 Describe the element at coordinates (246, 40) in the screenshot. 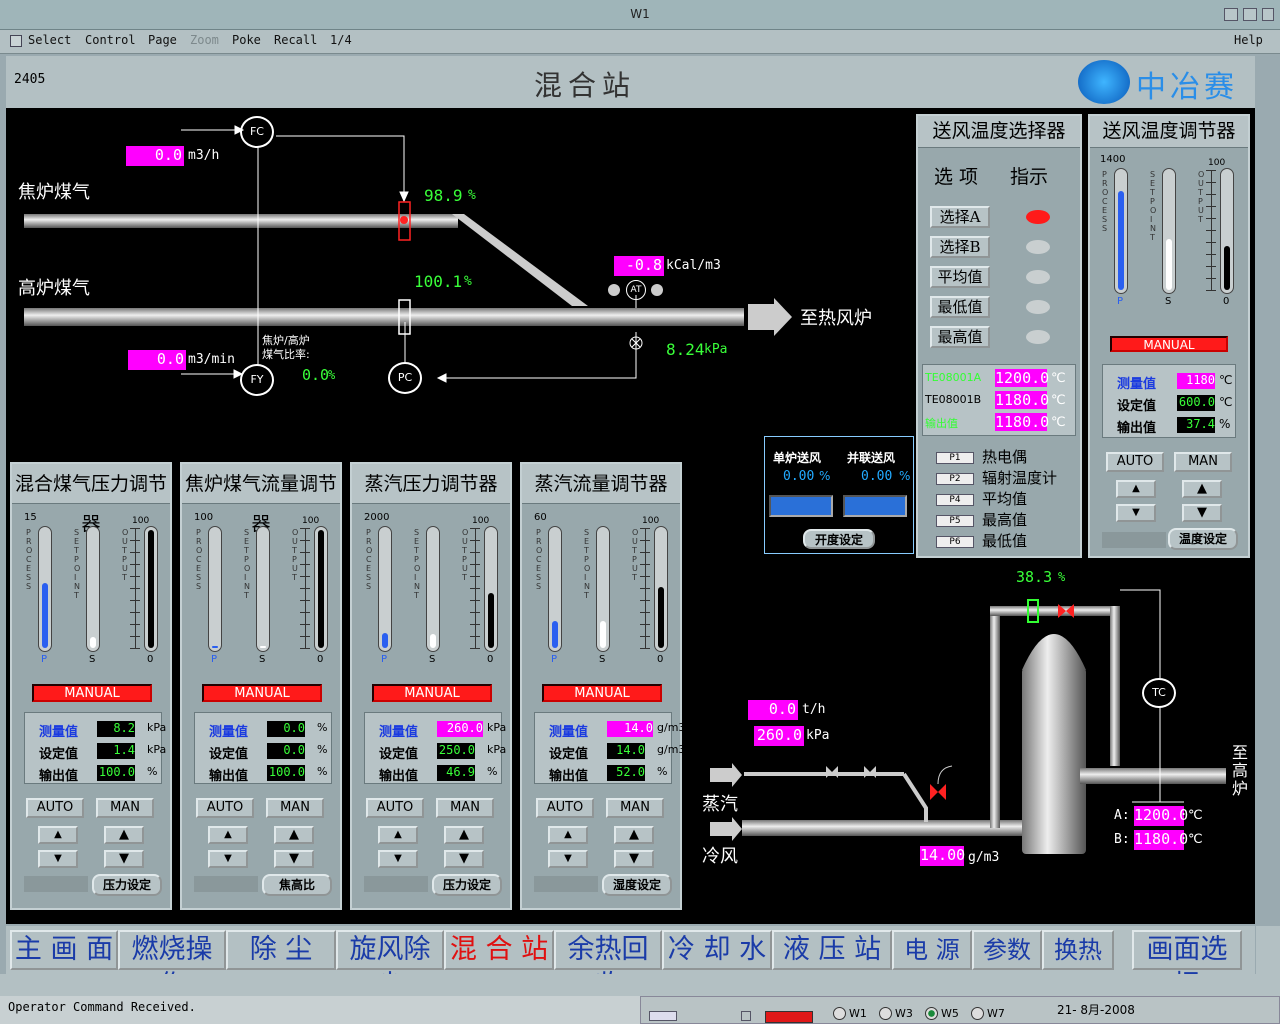

I see `menu-poke: Poke` at that location.